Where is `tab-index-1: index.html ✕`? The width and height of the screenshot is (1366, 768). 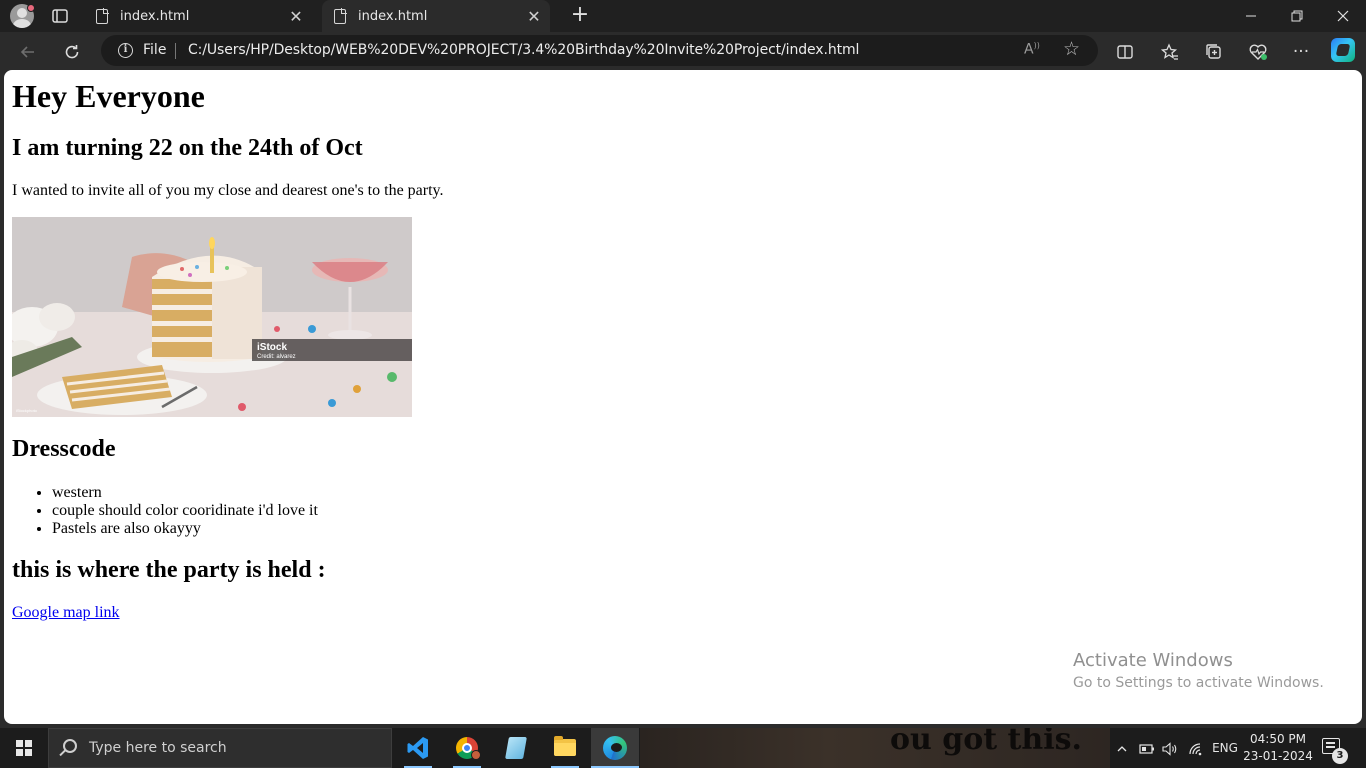 tab-index-1: index.html ✕ is located at coordinates (198, 16).